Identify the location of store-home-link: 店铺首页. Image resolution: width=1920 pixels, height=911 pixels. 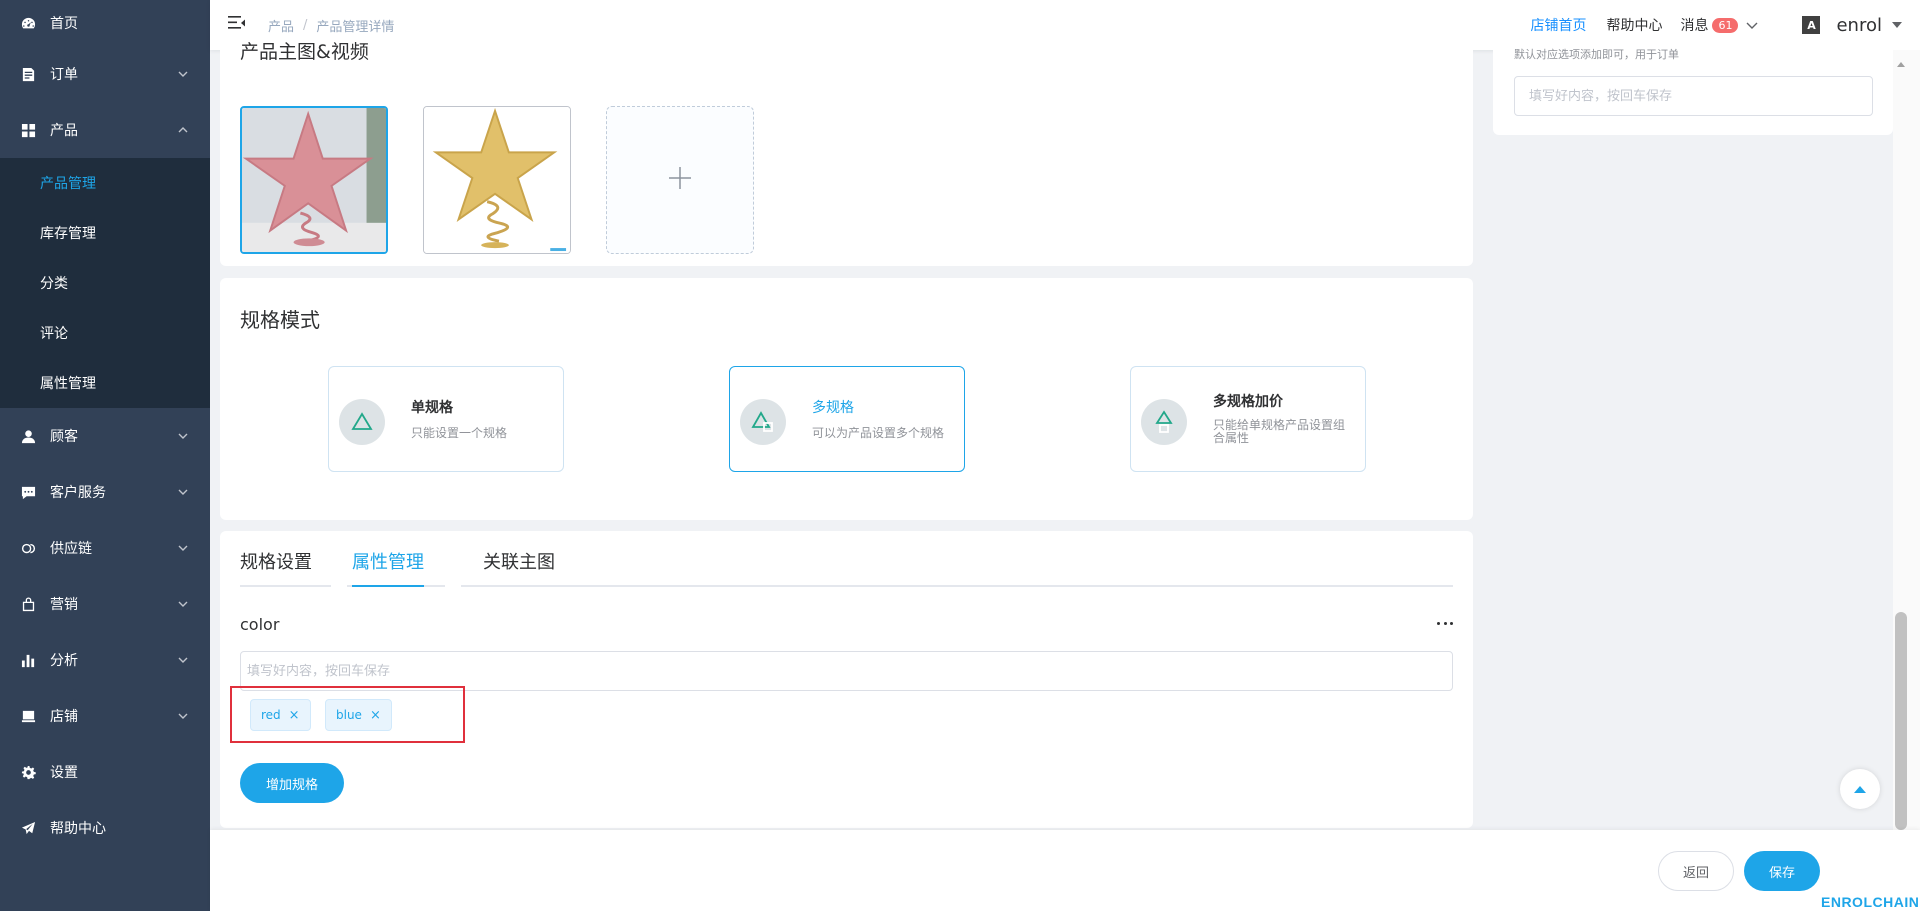
(1558, 25).